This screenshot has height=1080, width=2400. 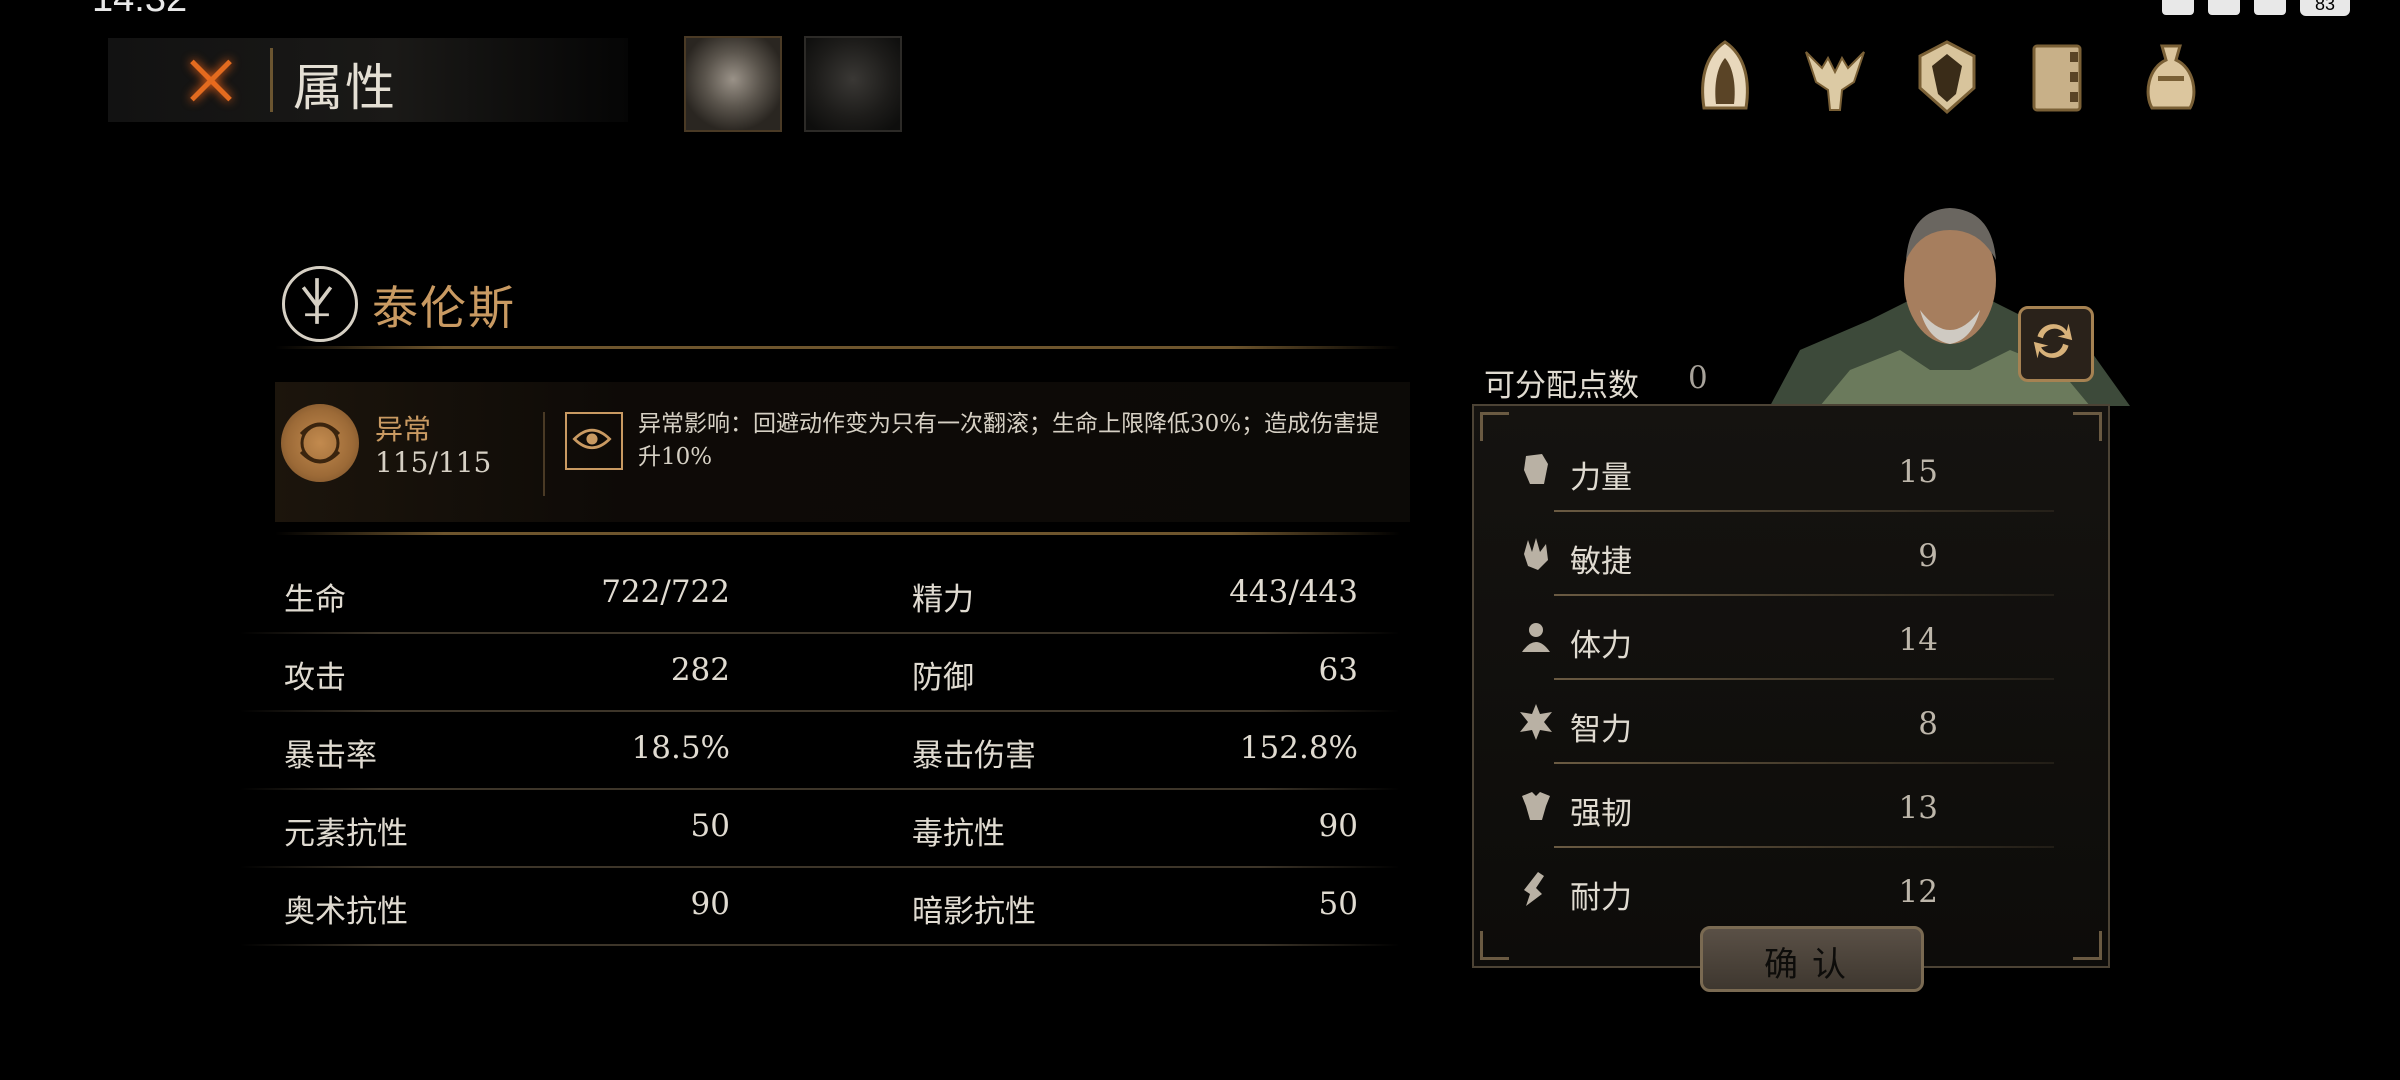 I want to click on attribute-label: 力量, so click(x=1601, y=478).